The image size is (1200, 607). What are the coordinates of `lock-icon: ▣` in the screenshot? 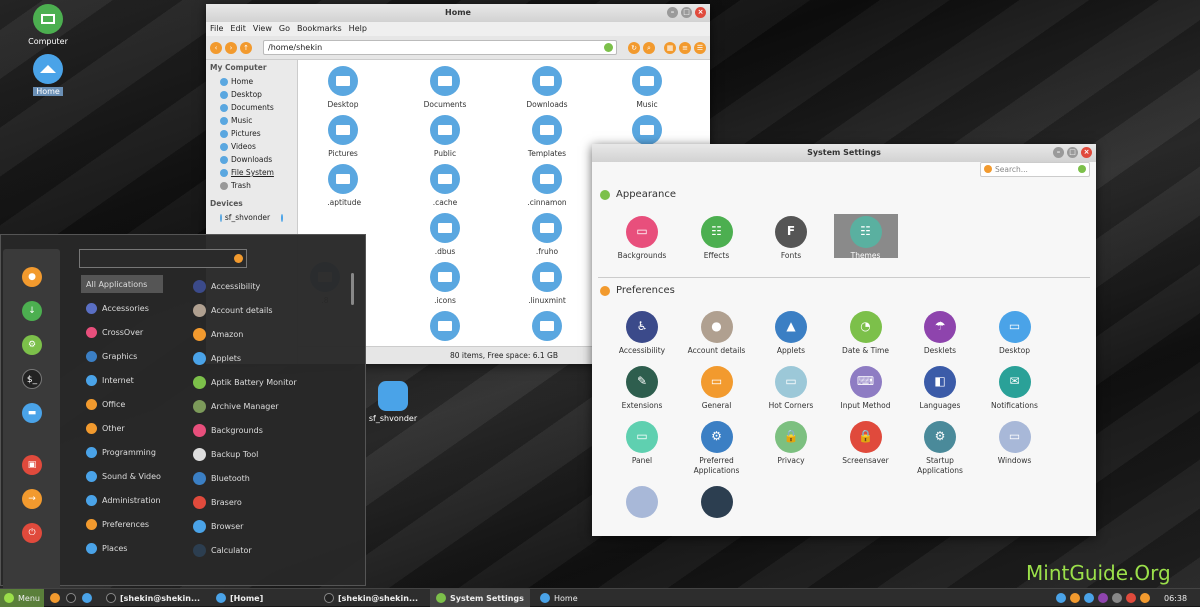 It's located at (32, 465).